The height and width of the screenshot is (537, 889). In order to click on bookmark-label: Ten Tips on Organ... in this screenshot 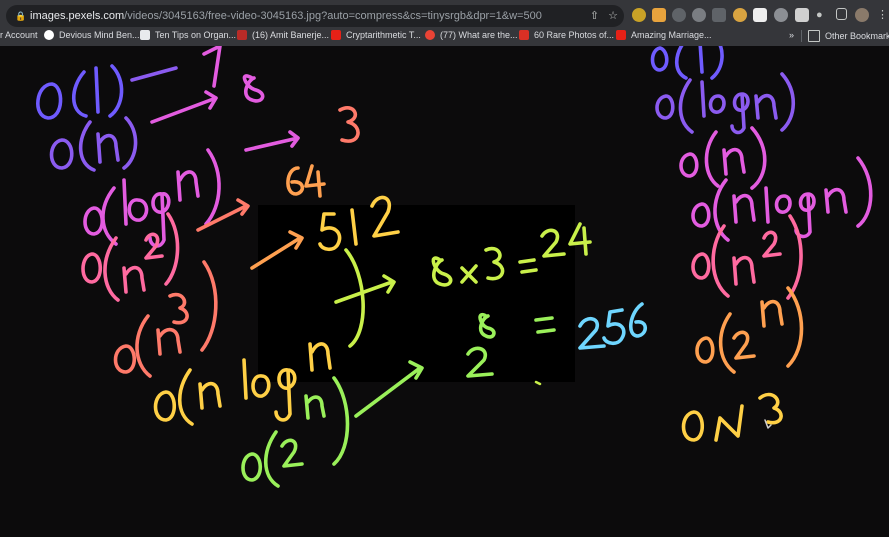, I will do `click(196, 35)`.